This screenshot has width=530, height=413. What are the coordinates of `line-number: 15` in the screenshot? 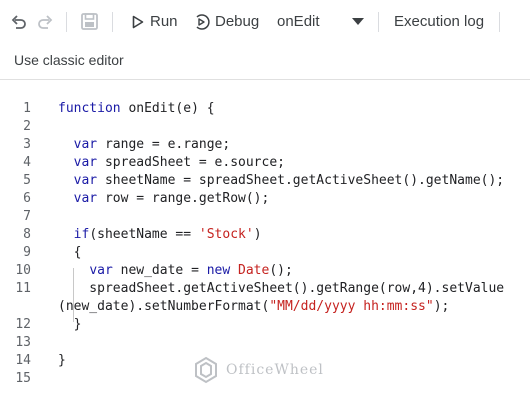 It's located at (23, 378).